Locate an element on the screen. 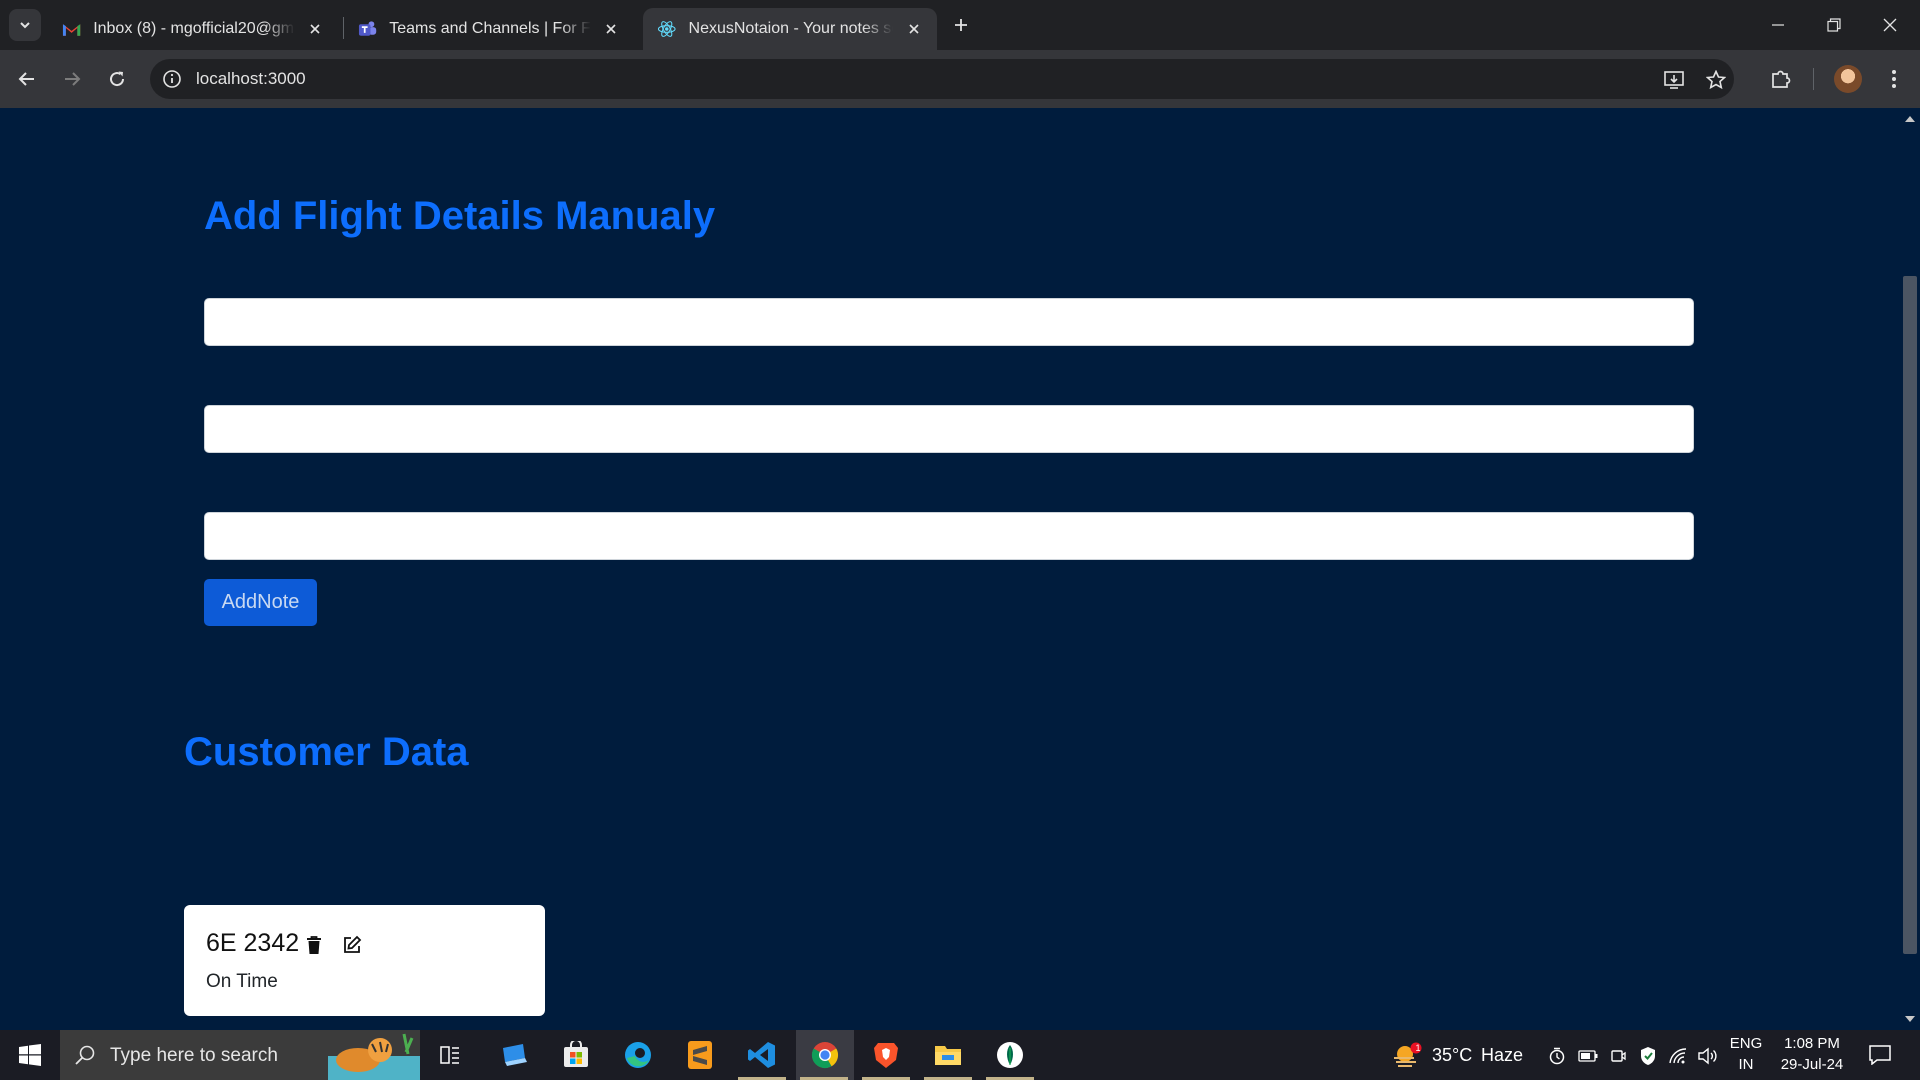  security-shield-icon is located at coordinates (1648, 1056).